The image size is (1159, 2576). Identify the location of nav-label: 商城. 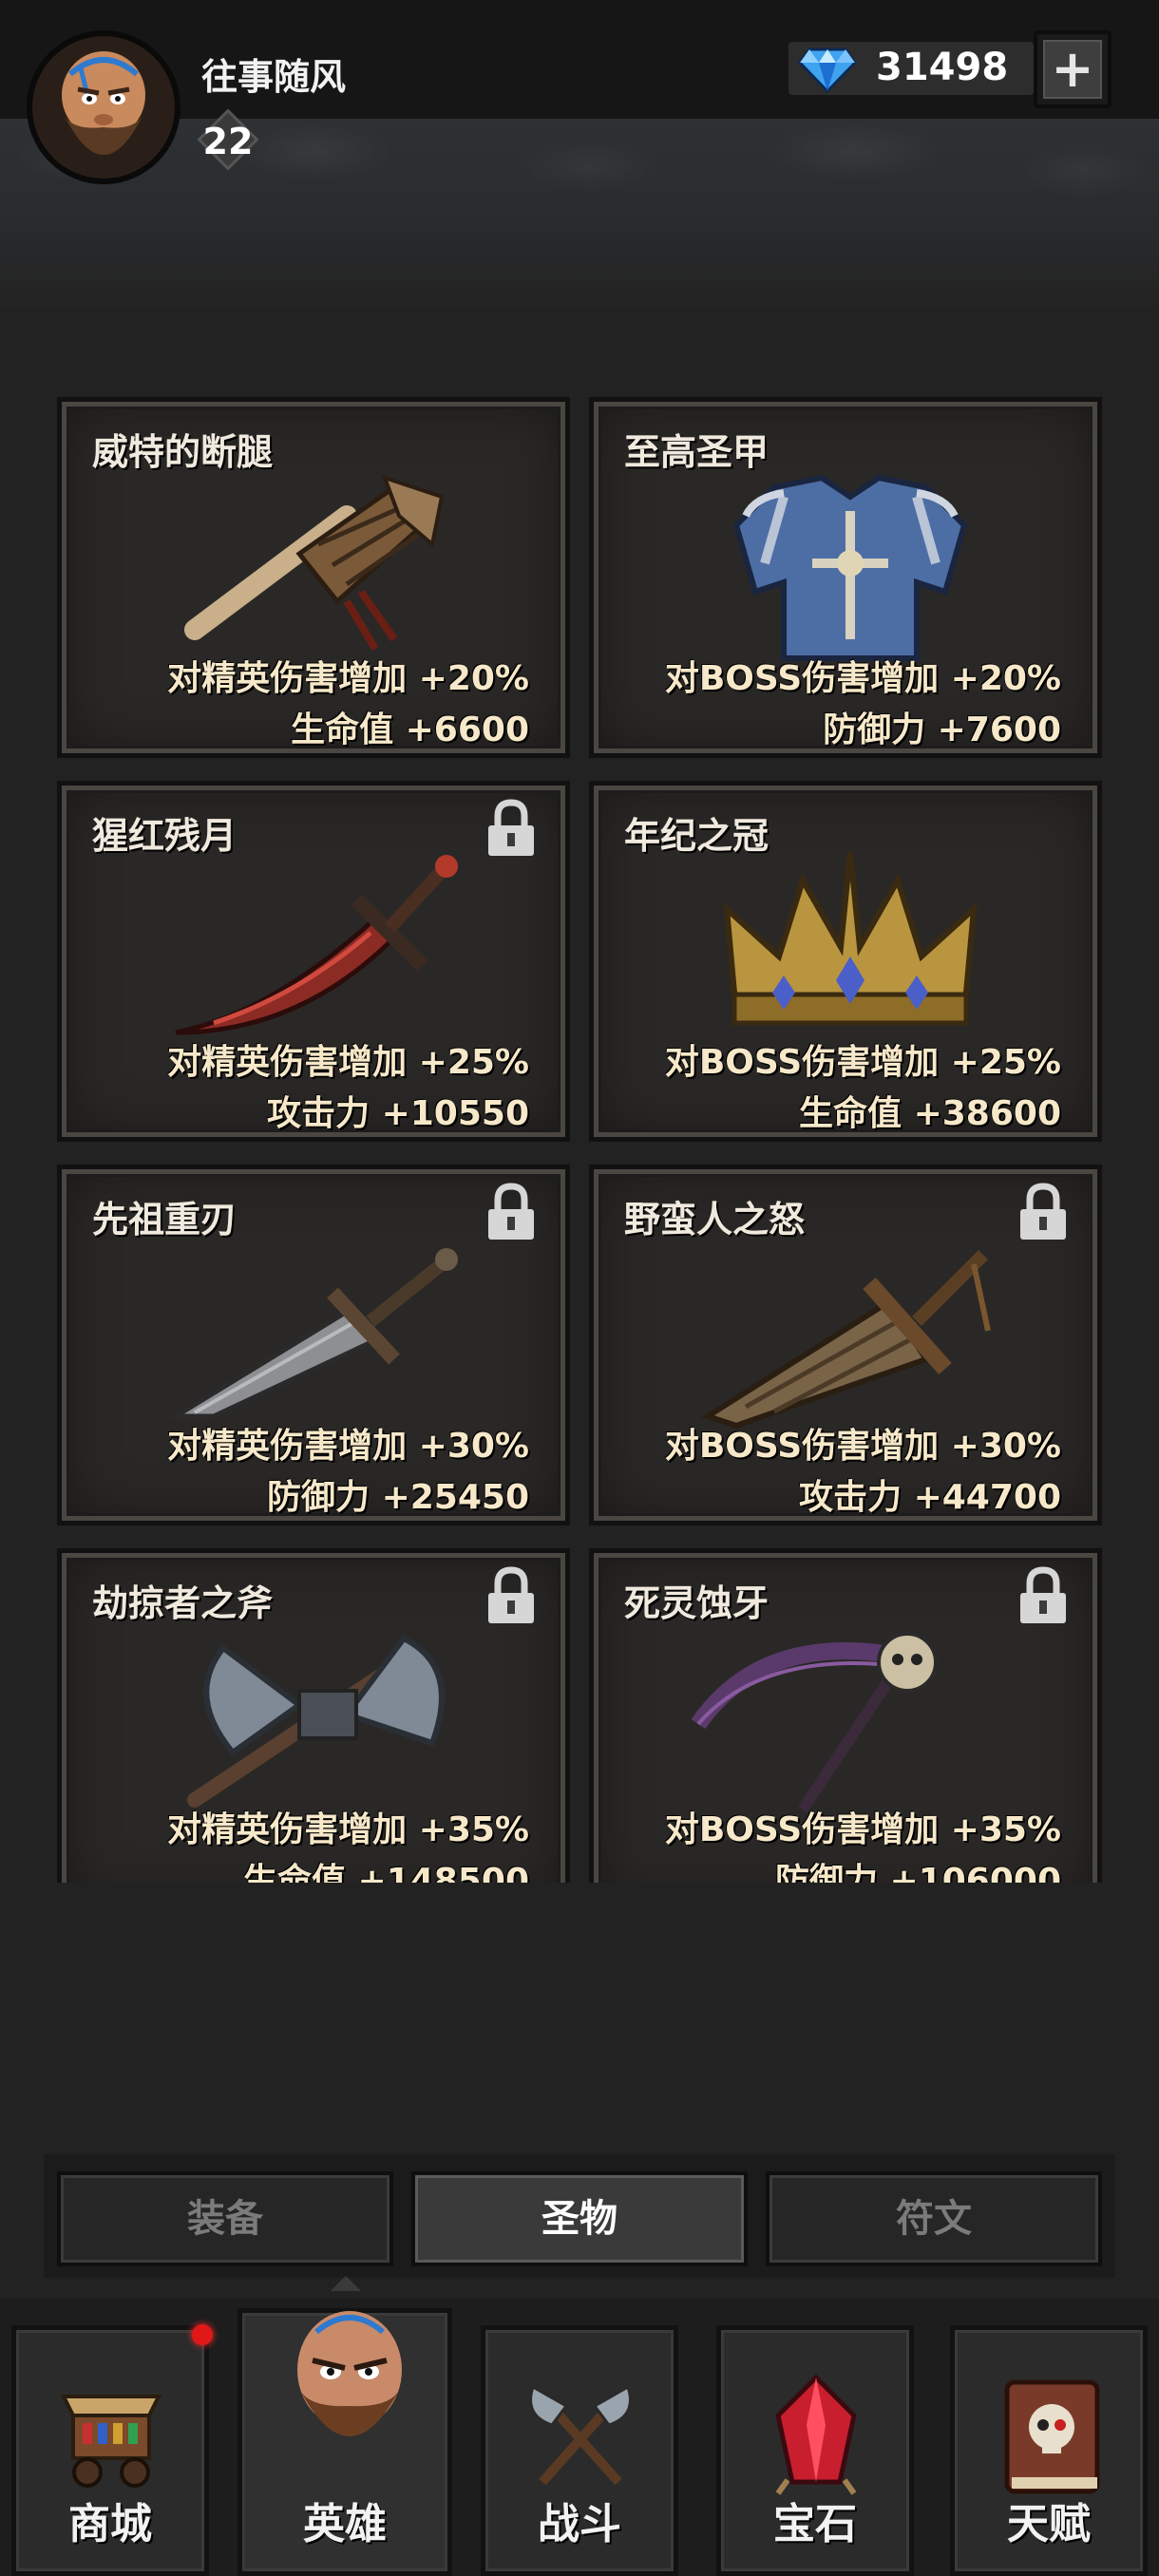
(110, 2524).